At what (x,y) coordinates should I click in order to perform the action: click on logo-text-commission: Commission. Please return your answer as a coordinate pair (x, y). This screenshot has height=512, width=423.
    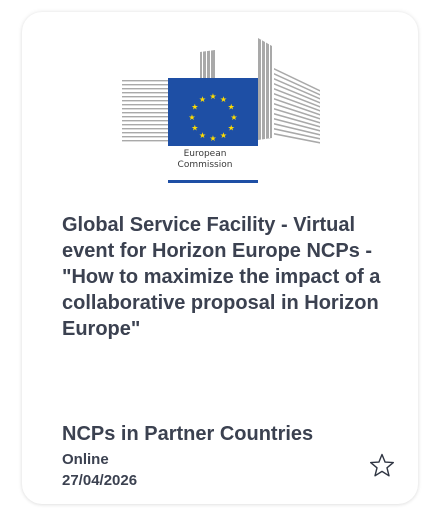
    Looking at the image, I should click on (205, 165).